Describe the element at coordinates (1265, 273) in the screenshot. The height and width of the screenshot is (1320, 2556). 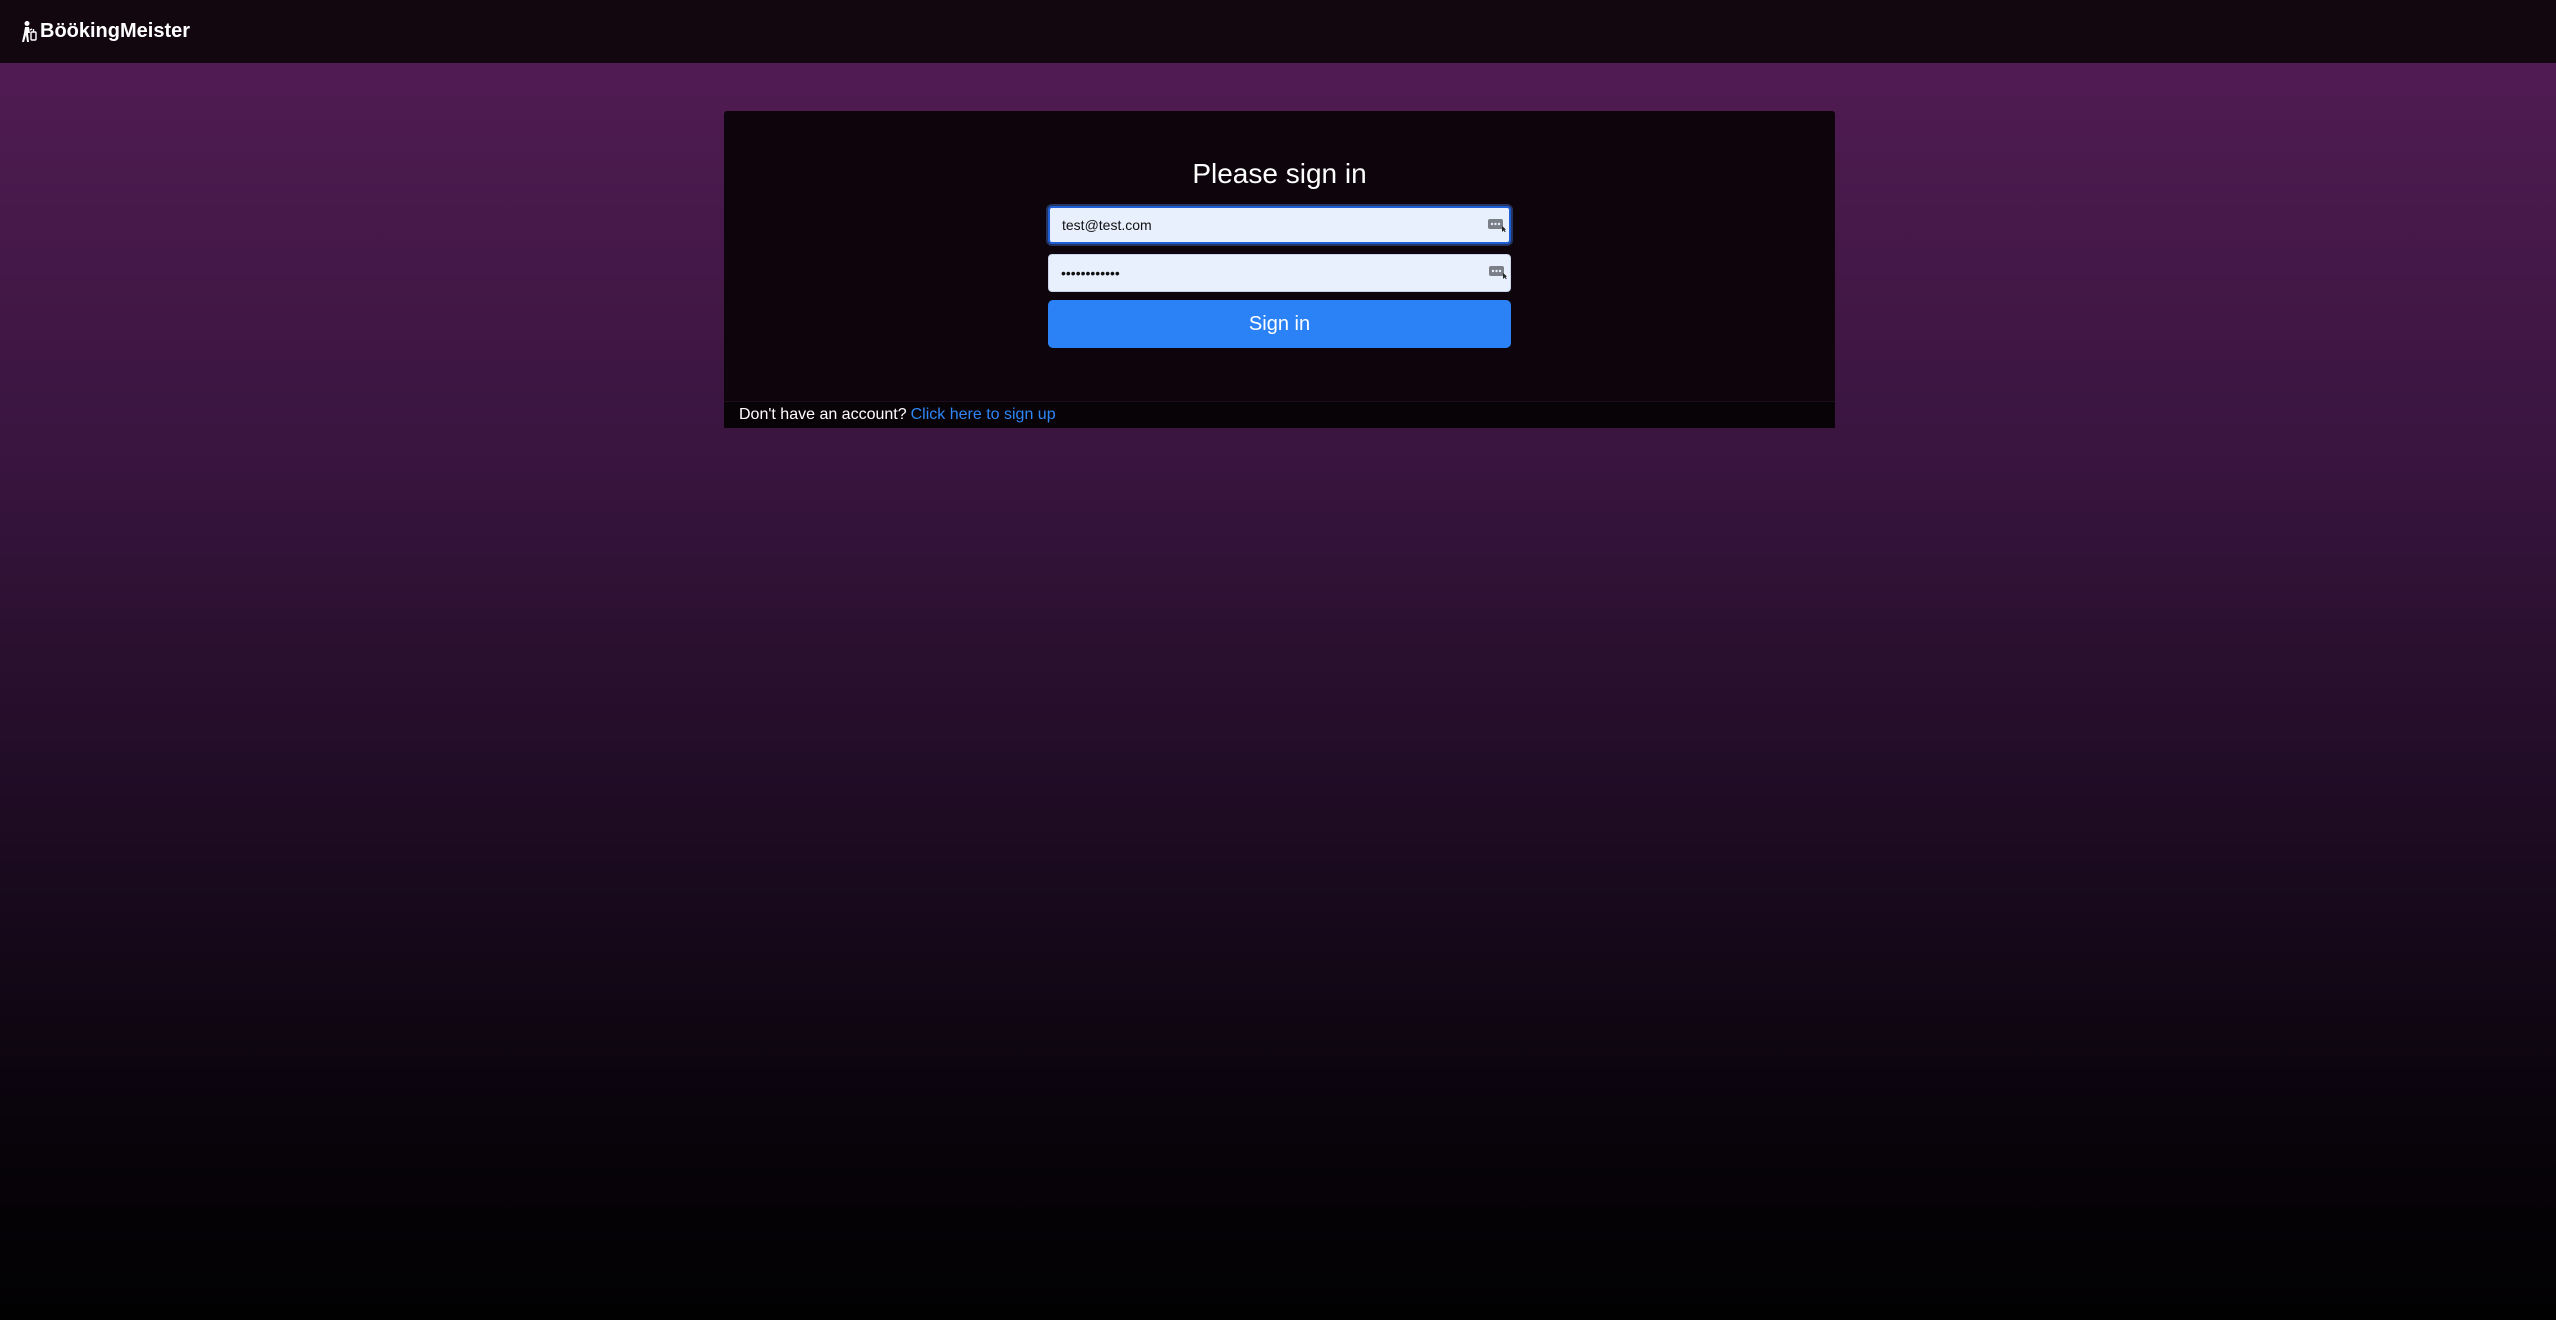
I see `password-field` at that location.